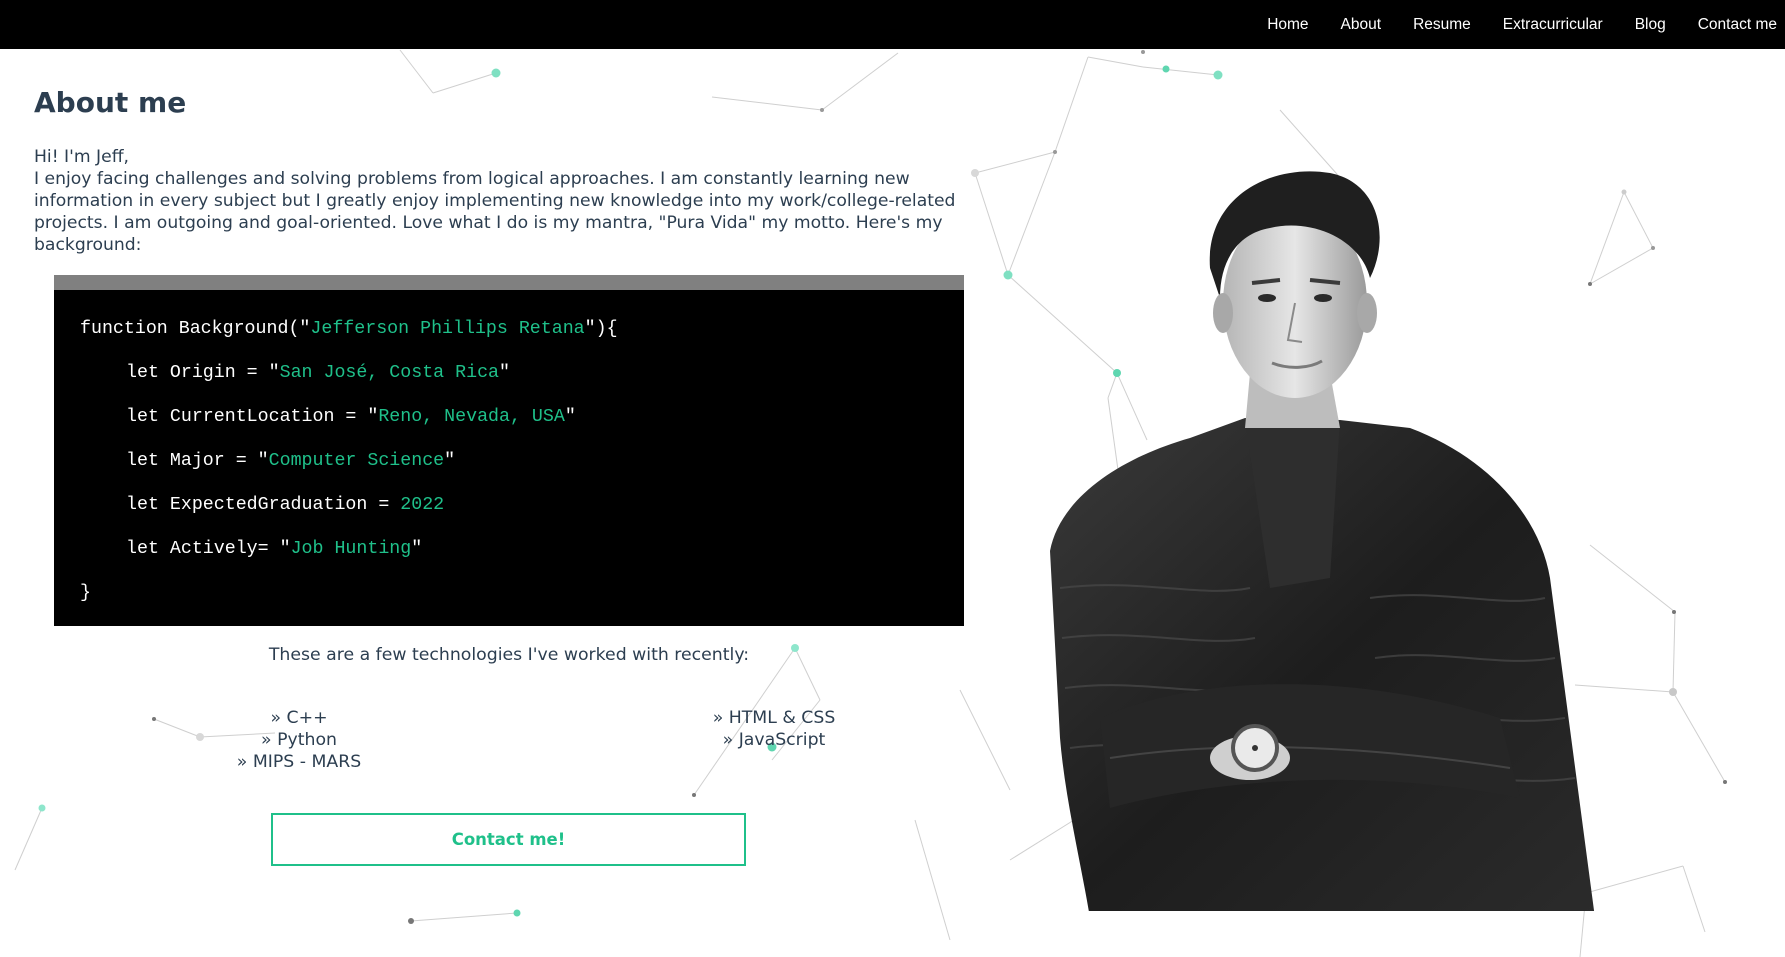  I want to click on nav-link-home: Home, so click(1287, 25).